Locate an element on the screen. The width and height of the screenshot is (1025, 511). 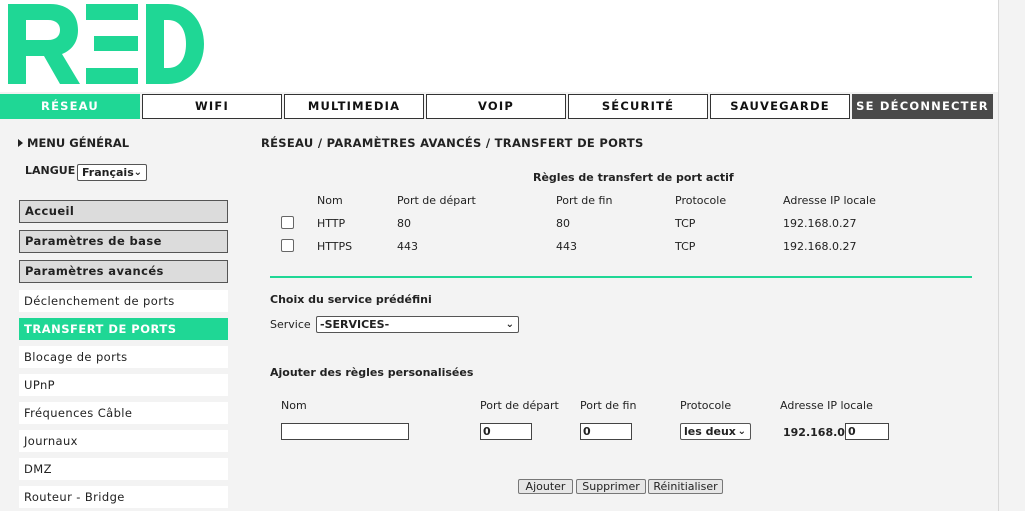
service-label: Service is located at coordinates (290, 324).